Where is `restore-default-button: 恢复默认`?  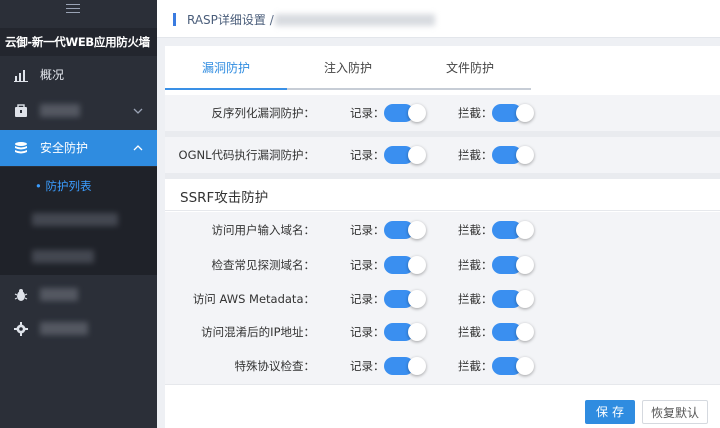 restore-default-button: 恢复默认 is located at coordinates (675, 412).